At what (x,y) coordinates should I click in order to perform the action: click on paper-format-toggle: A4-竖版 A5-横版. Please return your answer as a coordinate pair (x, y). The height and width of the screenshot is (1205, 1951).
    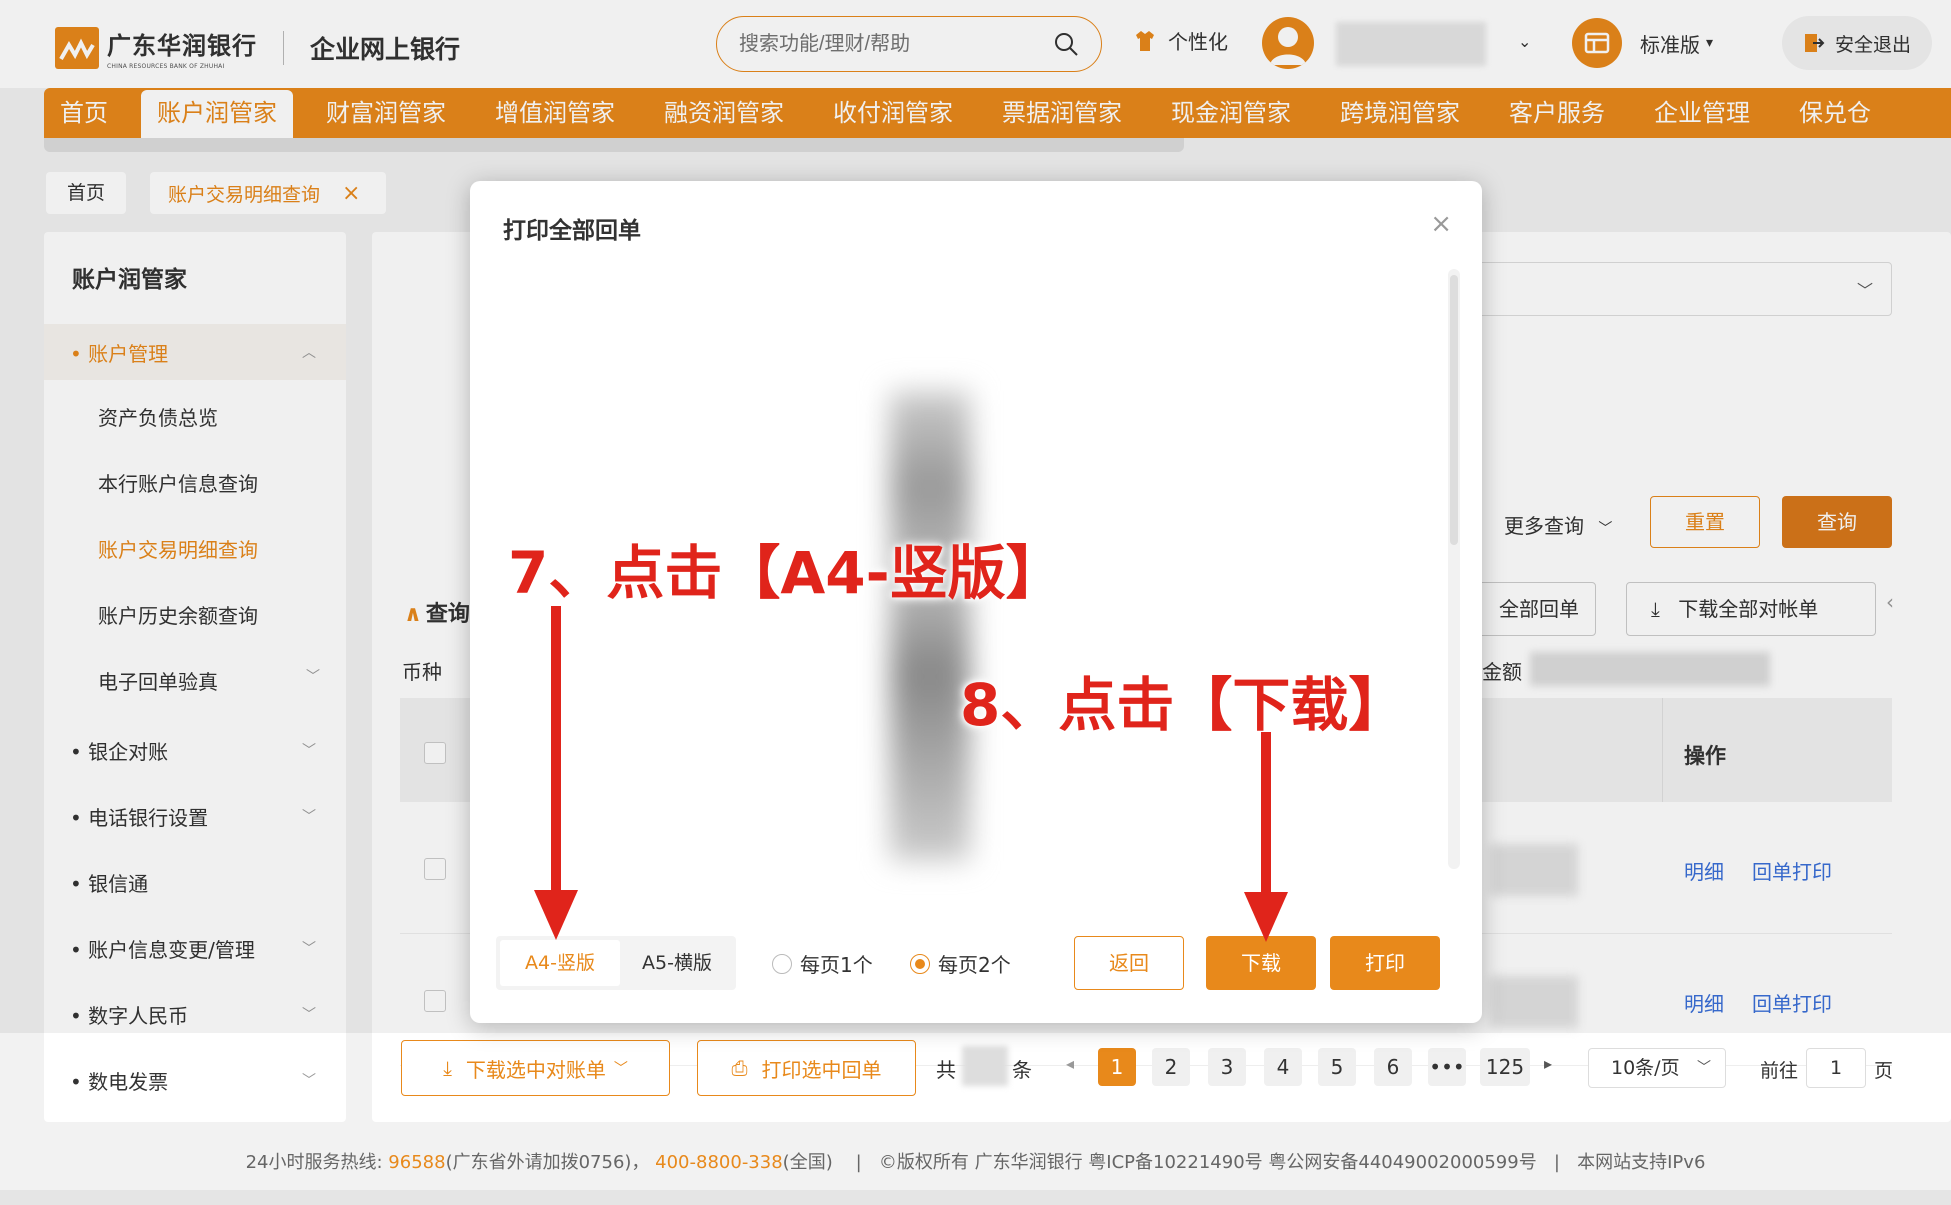
    Looking at the image, I should click on (616, 963).